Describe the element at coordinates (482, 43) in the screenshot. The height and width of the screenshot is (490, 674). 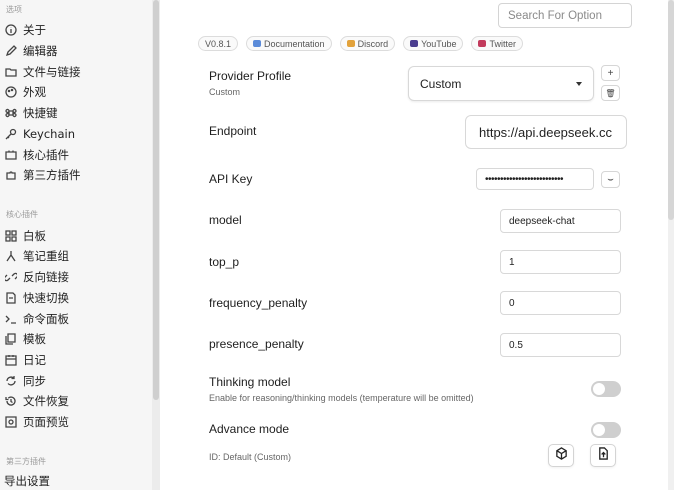
I see `twitter-icon` at that location.